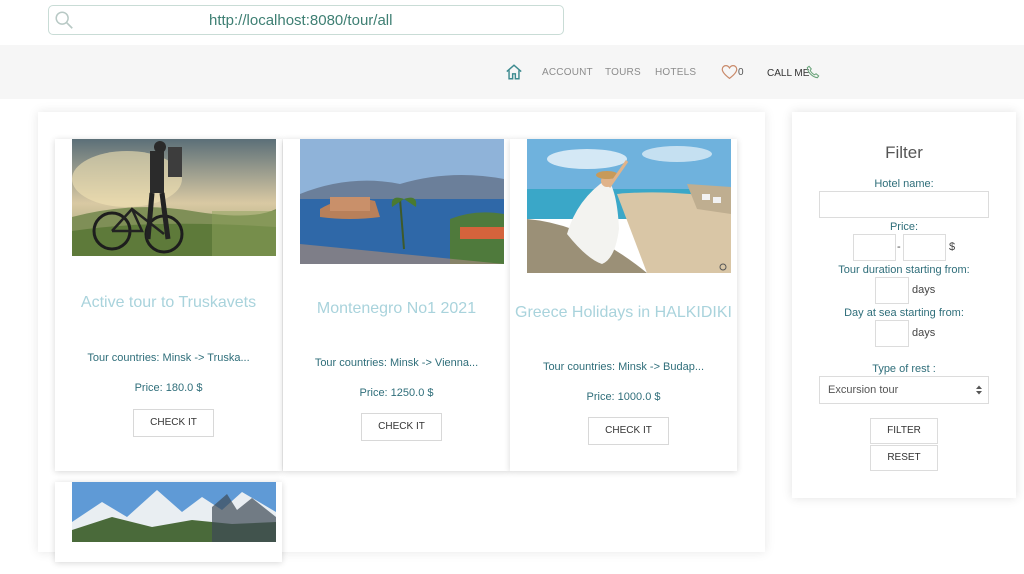 Image resolution: width=1024 pixels, height=574 pixels. Describe the element at coordinates (813, 72) in the screenshot. I see `phone-icon` at that location.